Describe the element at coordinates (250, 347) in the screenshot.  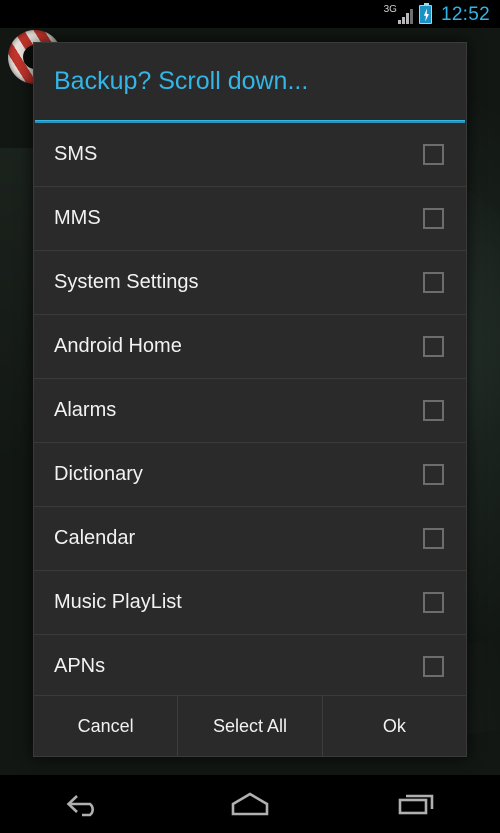
I see `list-item: Android Home` at that location.